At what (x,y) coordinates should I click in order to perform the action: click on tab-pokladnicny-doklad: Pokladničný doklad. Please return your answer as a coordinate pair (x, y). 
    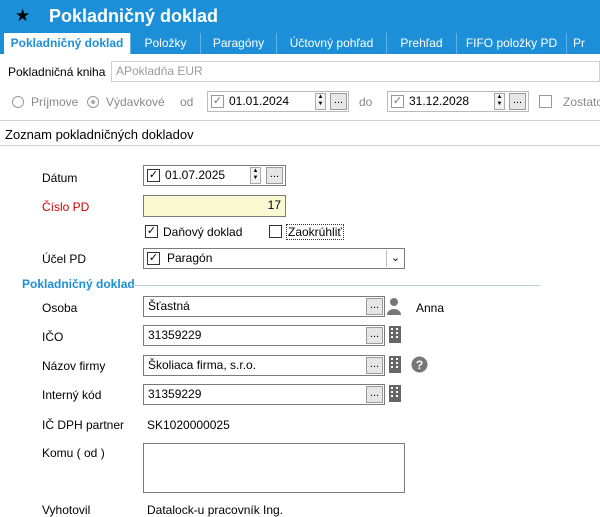
    Looking at the image, I should click on (67, 43).